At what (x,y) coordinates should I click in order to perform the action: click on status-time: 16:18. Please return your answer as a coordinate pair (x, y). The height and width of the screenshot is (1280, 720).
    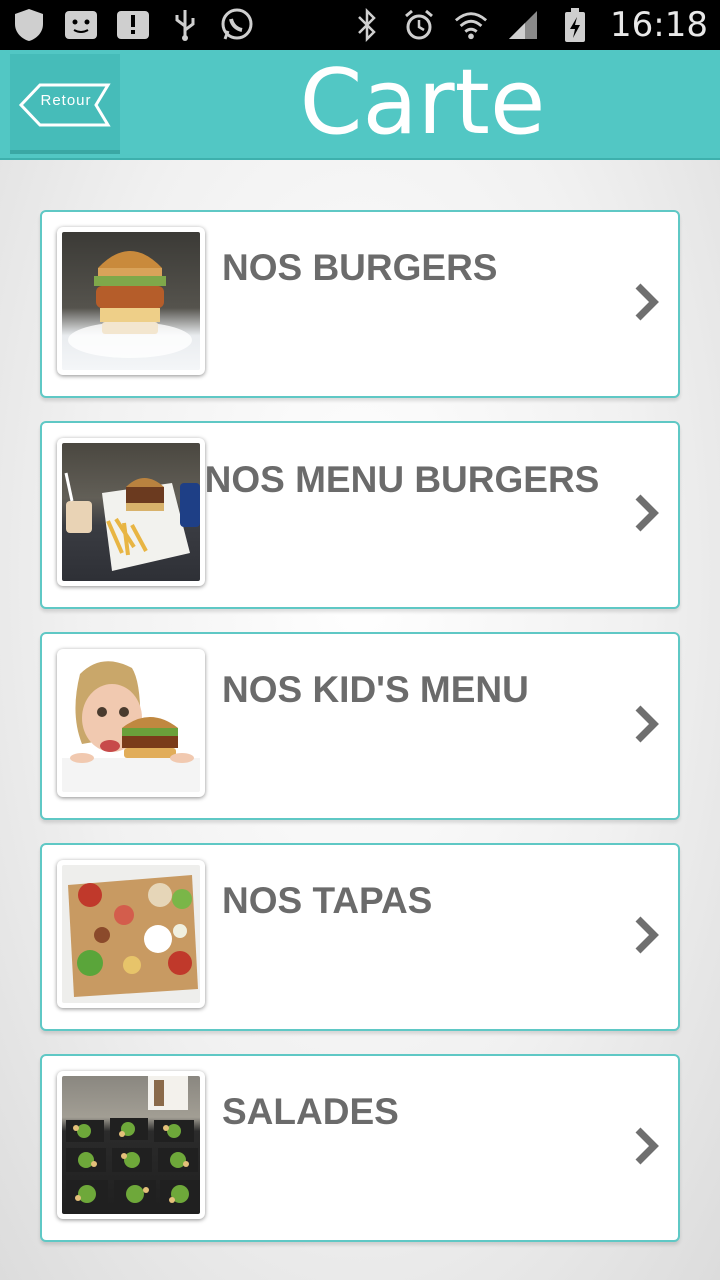
    Looking at the image, I should click on (659, 25).